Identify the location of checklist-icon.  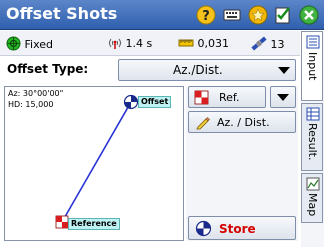
(283, 15).